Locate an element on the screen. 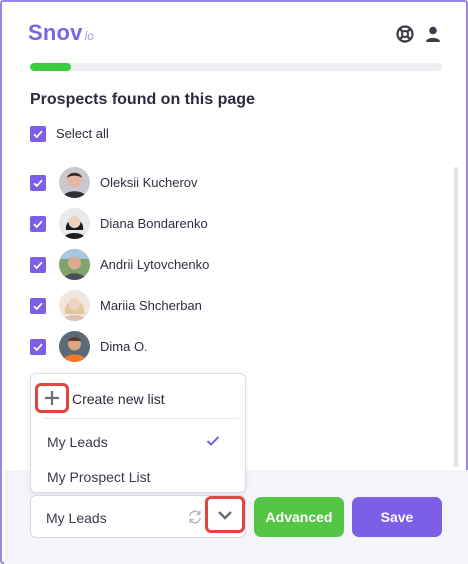 The width and height of the screenshot is (468, 564). check-icon is located at coordinates (213, 441).